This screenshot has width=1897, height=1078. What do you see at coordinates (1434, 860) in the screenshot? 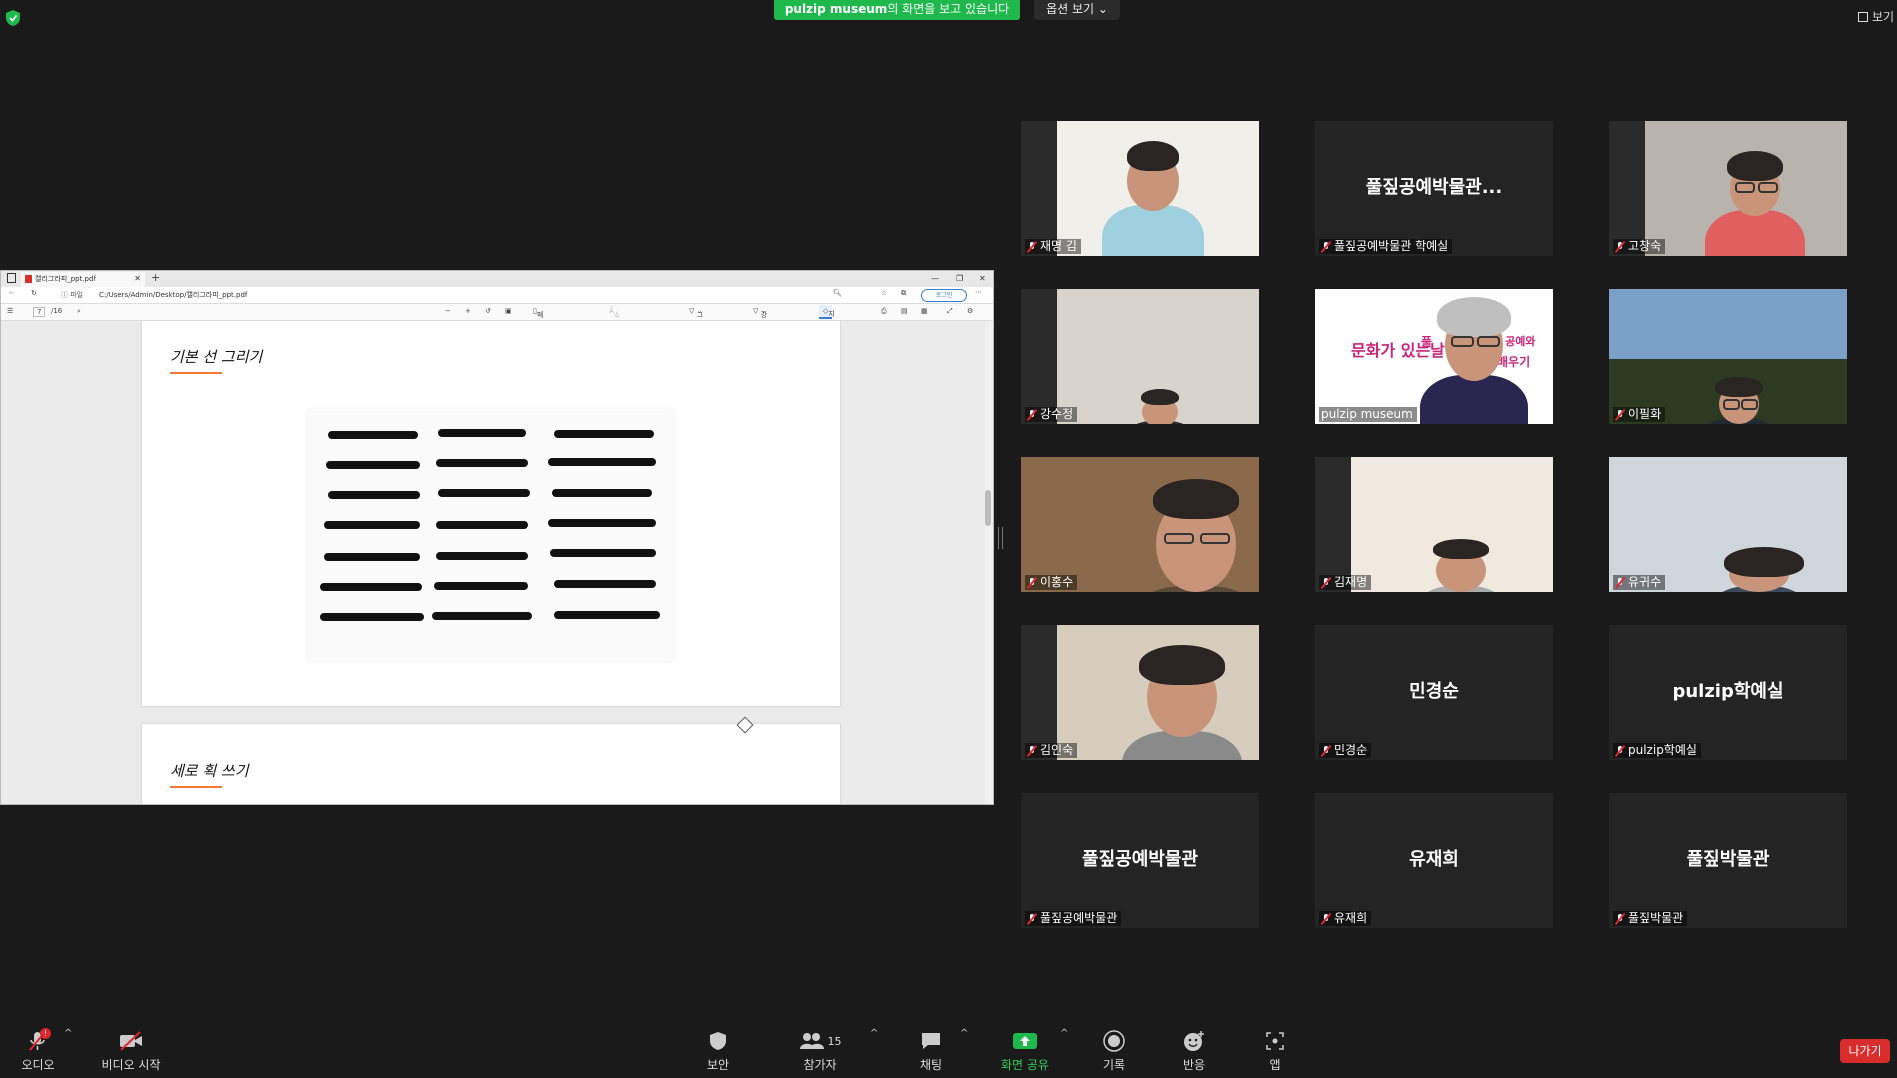
I see `participant-tile: 유재희 유재희` at bounding box center [1434, 860].